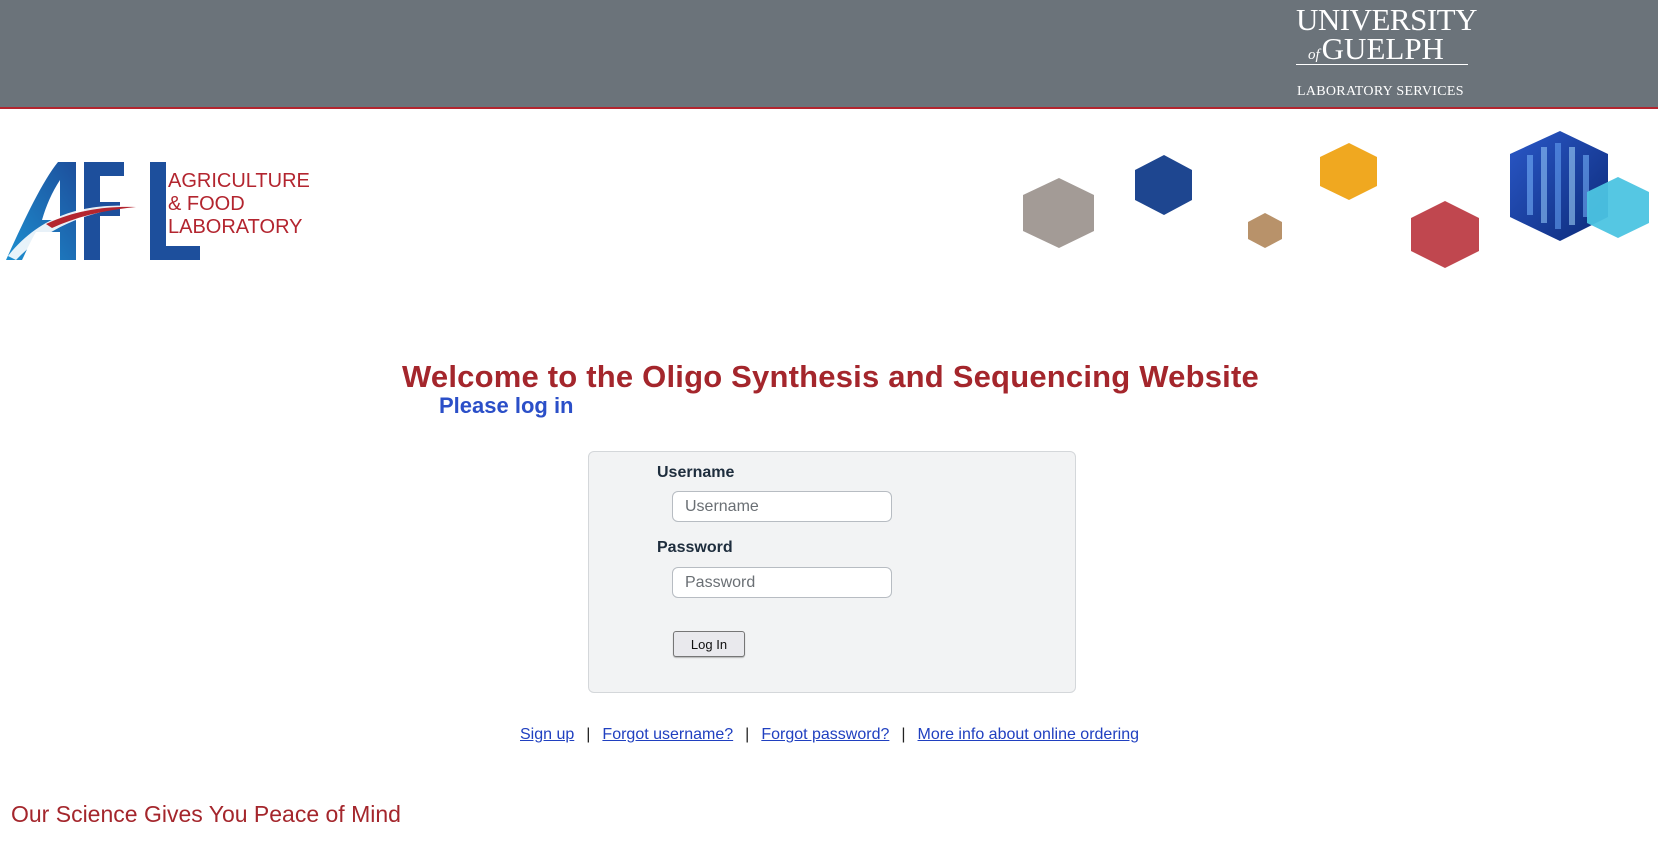 Image resolution: width=1658 pixels, height=846 pixels. I want to click on hexagon-gray, so click(1058, 213).